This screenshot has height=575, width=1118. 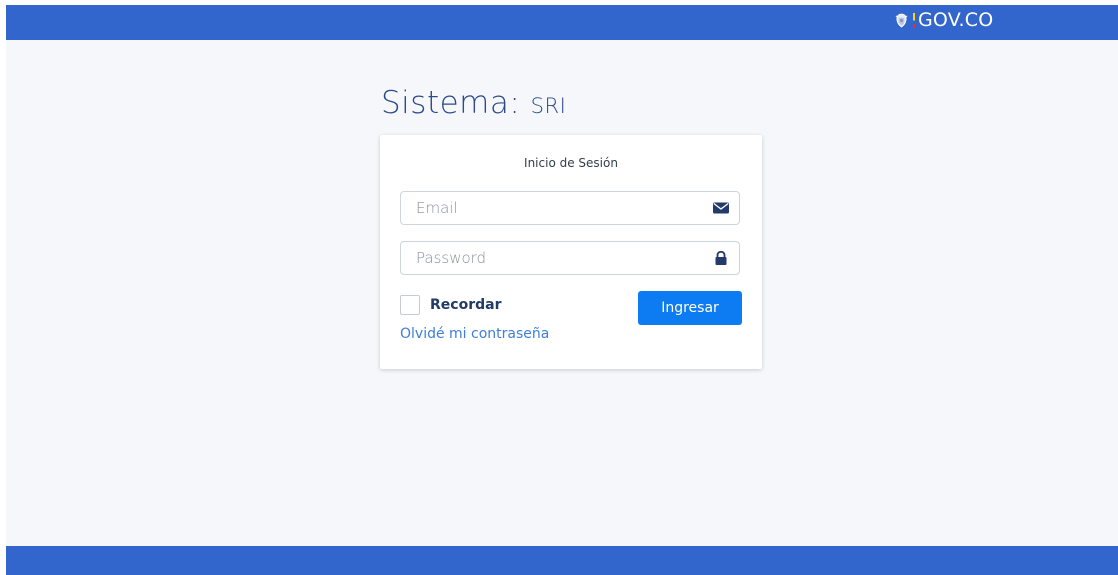 What do you see at coordinates (474, 334) in the screenshot?
I see `forgot-password-link: Olvidé mi contraseña` at bounding box center [474, 334].